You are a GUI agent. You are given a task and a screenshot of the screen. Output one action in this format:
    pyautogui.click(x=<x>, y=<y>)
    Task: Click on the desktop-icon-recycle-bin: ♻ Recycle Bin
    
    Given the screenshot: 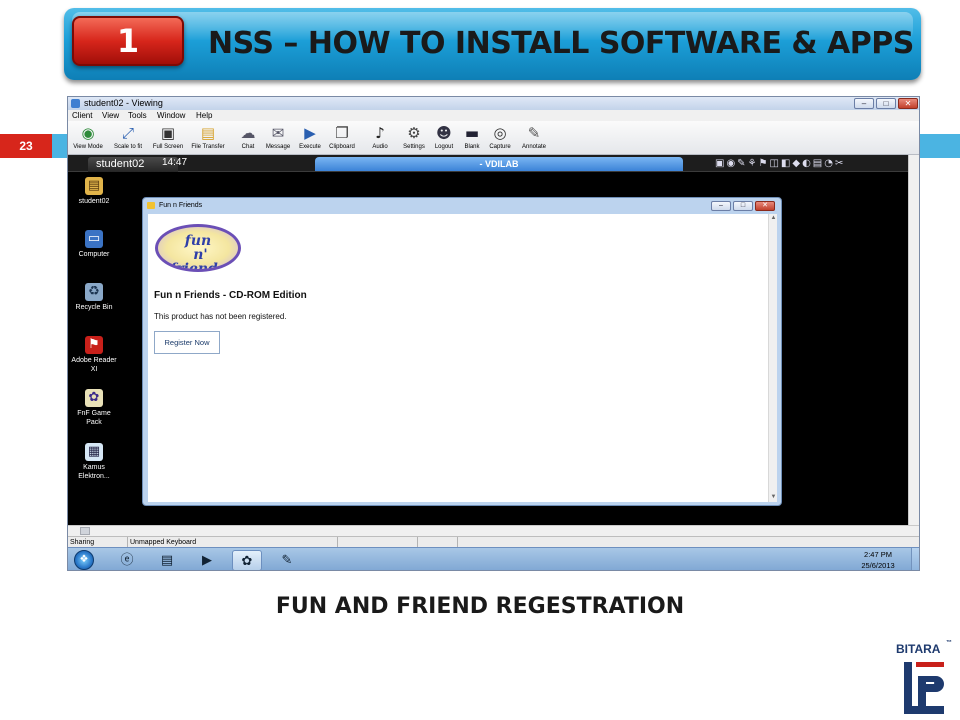 What is the action you would take?
    pyautogui.click(x=94, y=297)
    